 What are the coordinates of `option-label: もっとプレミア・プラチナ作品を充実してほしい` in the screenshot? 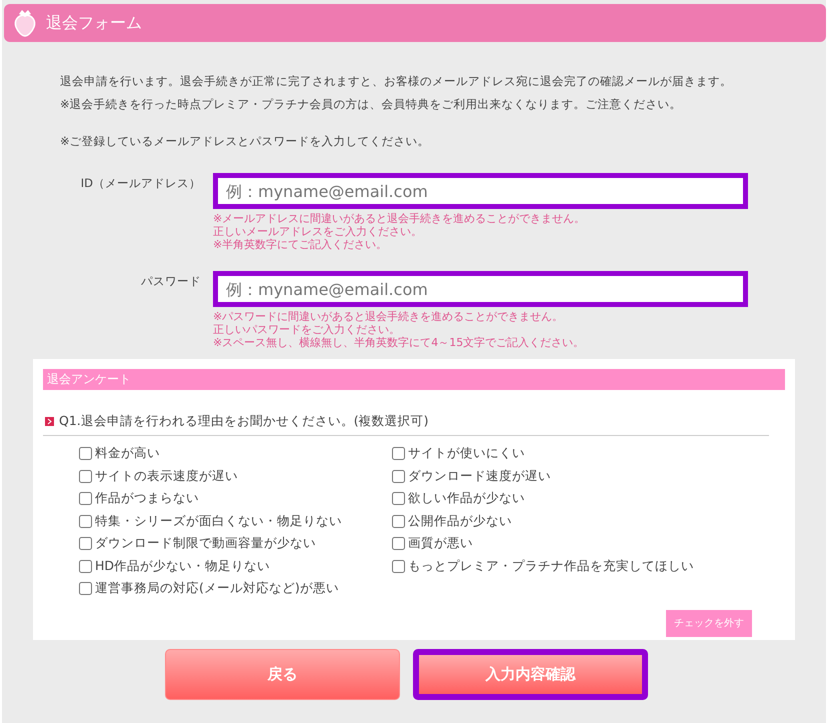 It's located at (551, 565).